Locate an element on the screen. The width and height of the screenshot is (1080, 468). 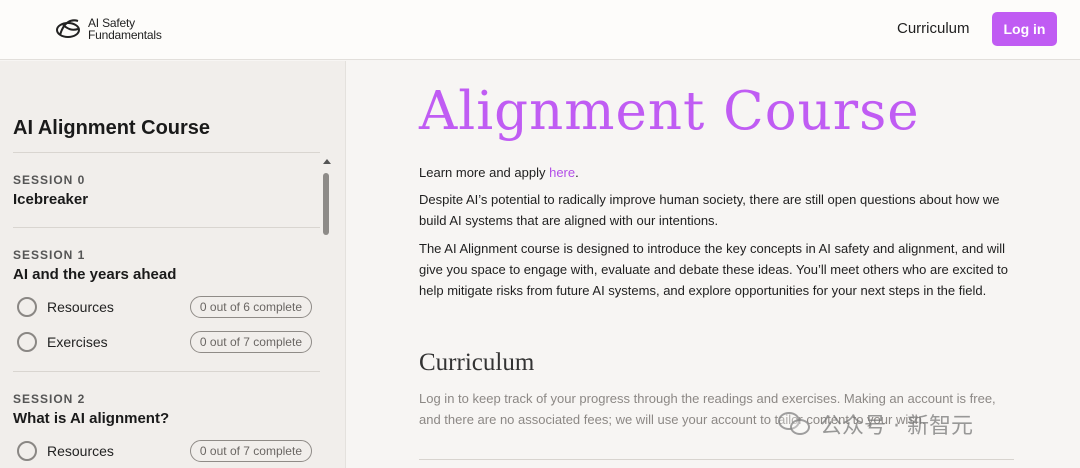
sidebar-title: AI Alignment Course is located at coordinates (112, 128).